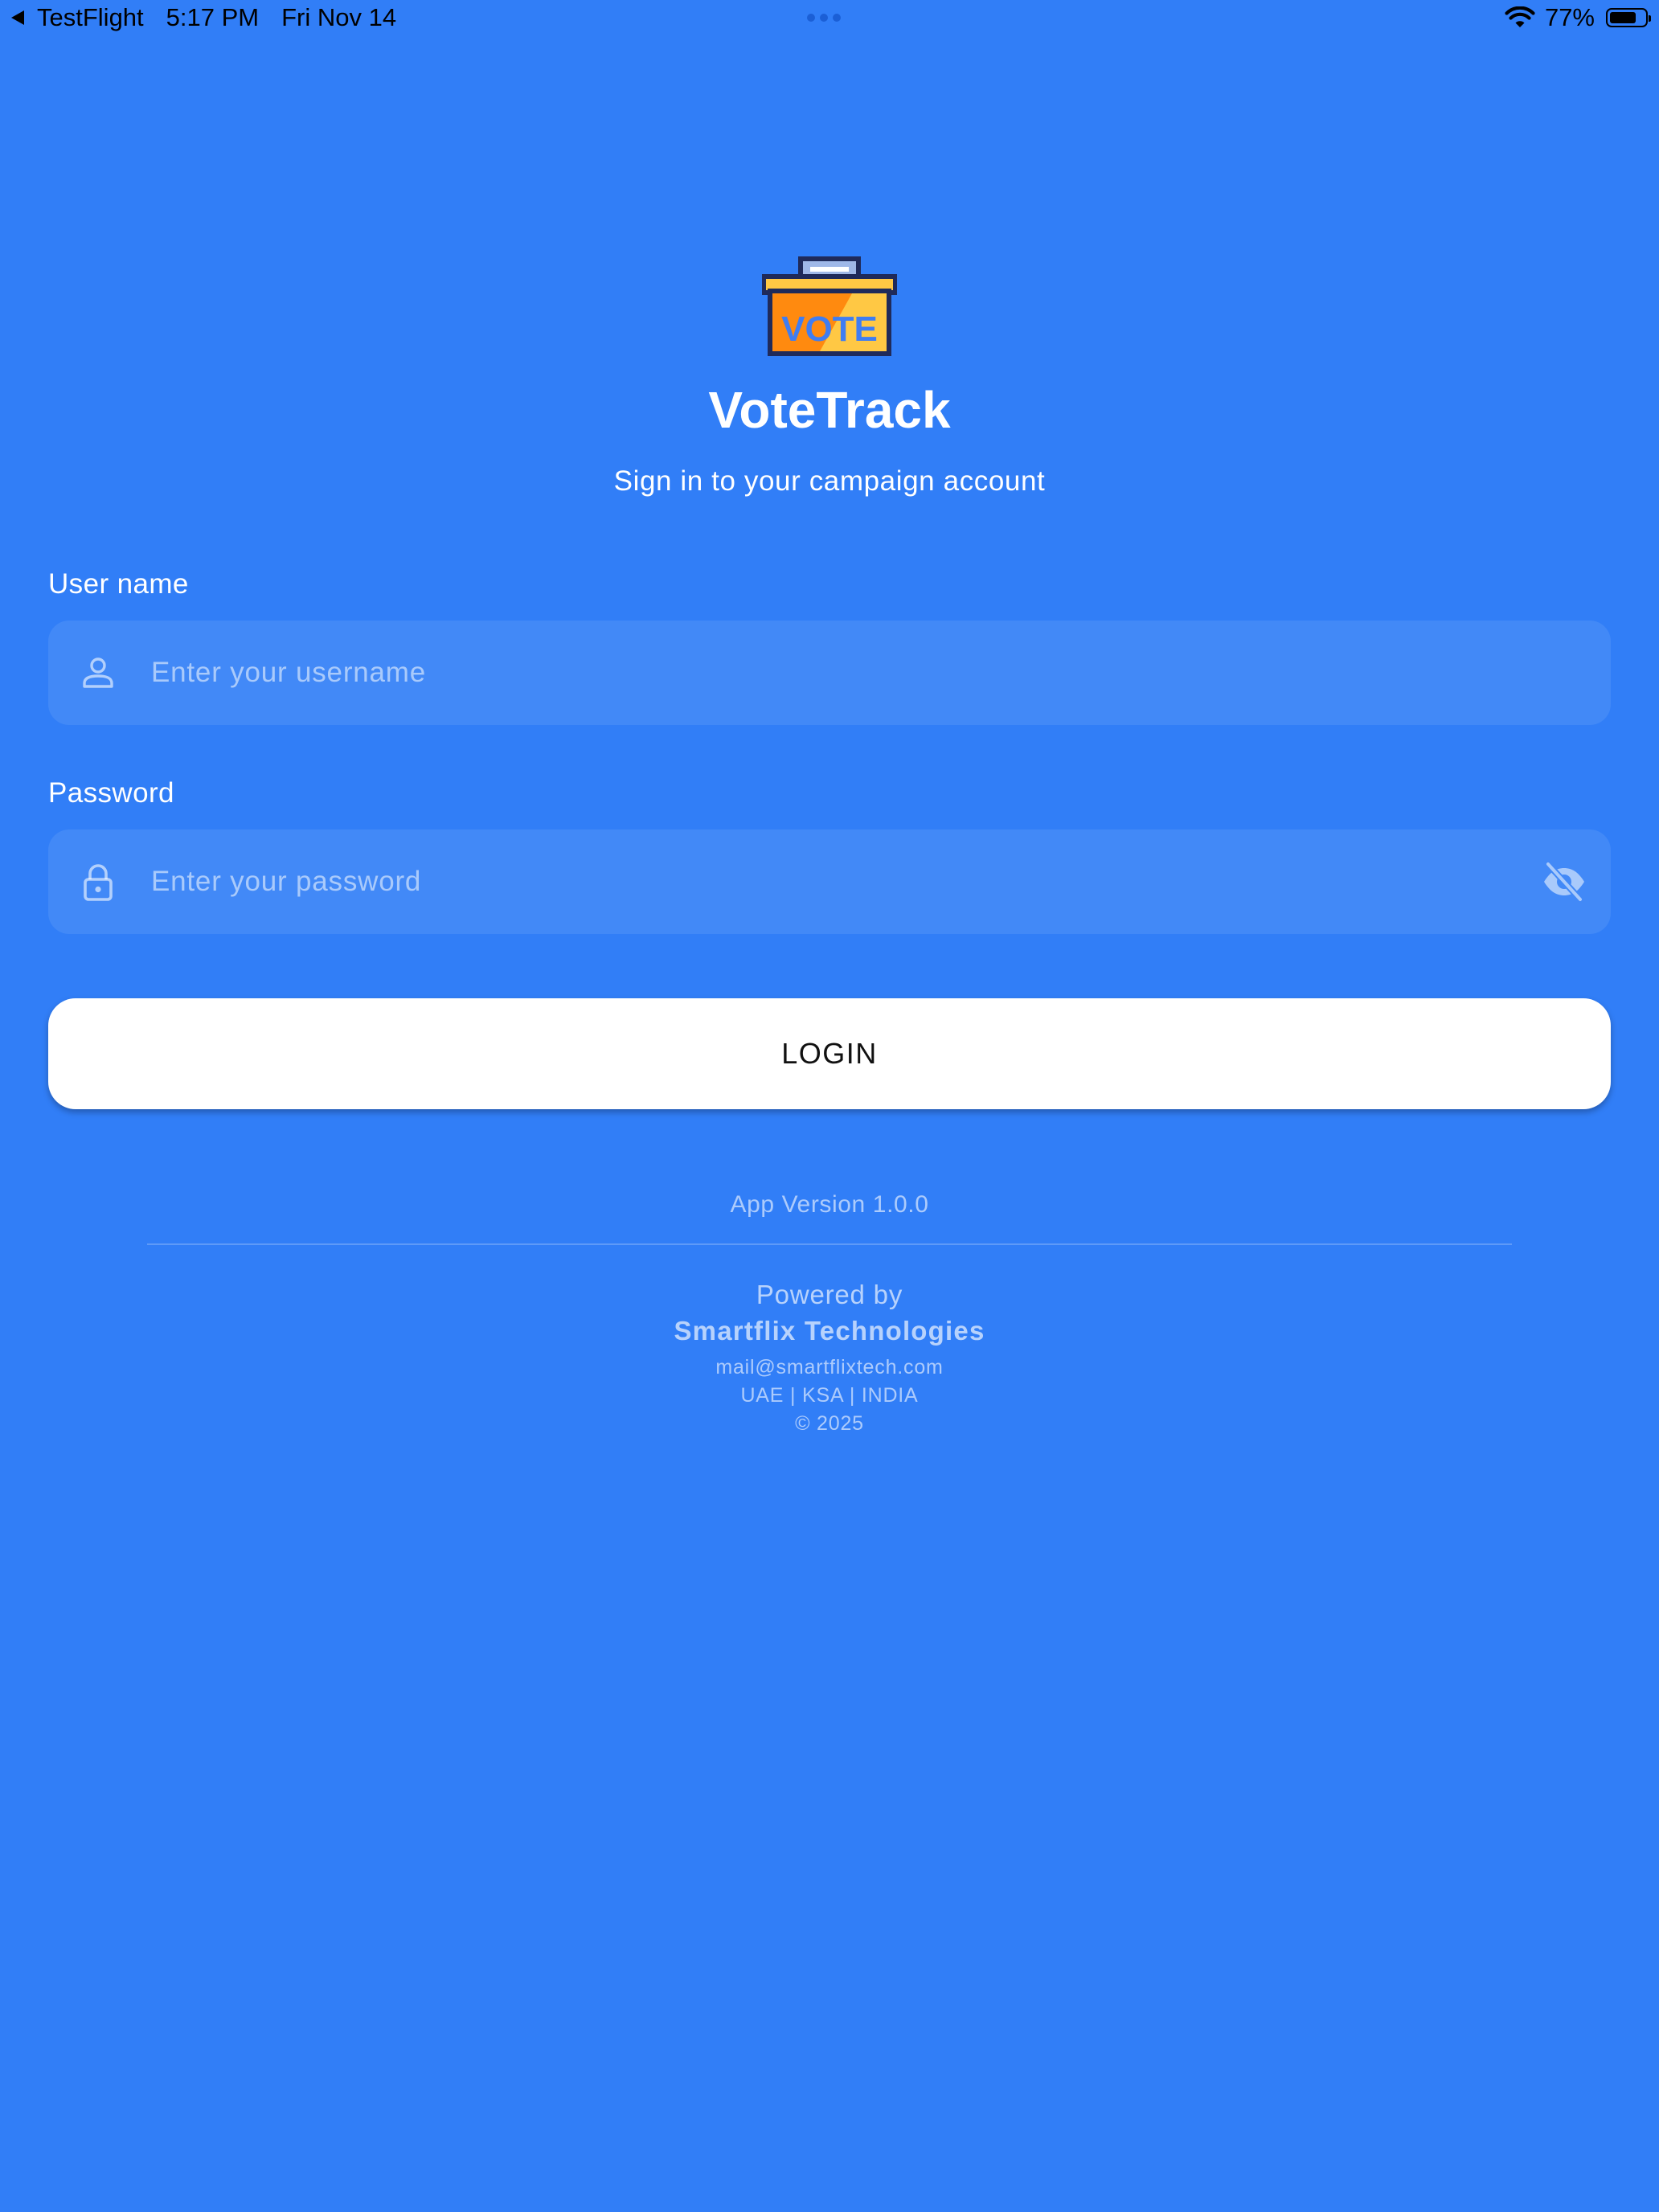 The height and width of the screenshot is (2212, 1659). I want to click on company-regions: UAE | KSA | INDIA, so click(829, 1395).